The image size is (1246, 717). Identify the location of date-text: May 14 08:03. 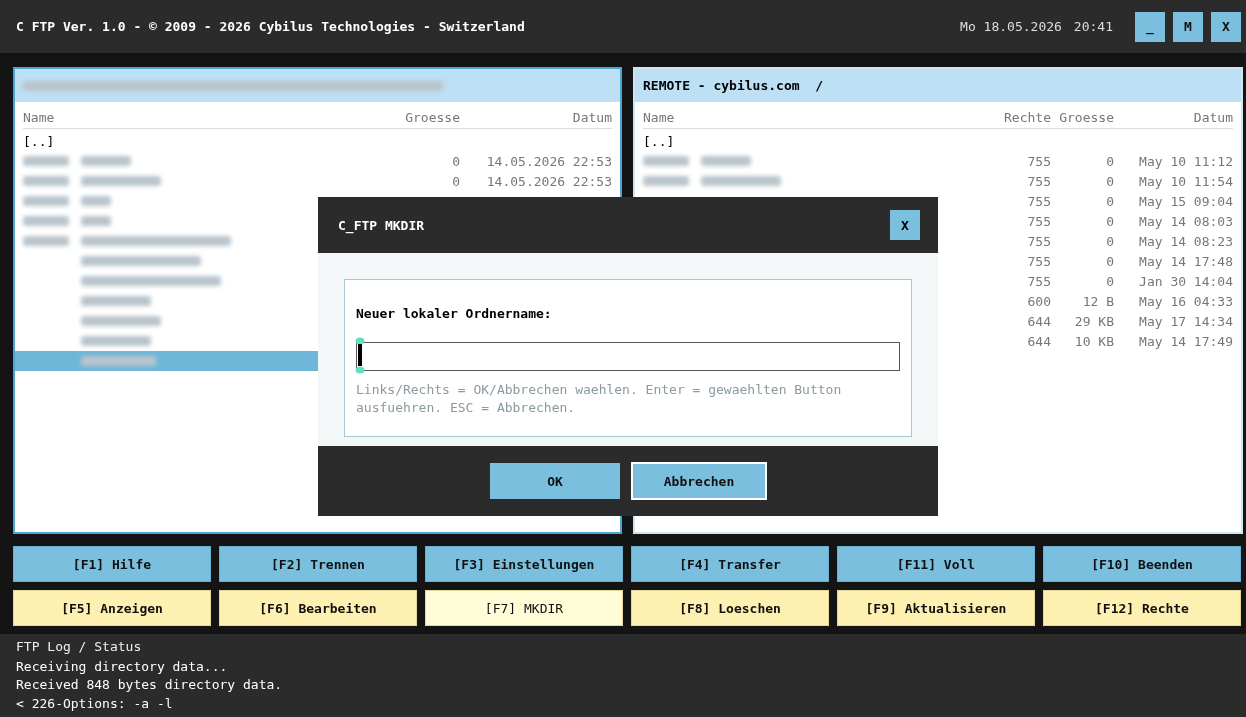
(1185, 221).